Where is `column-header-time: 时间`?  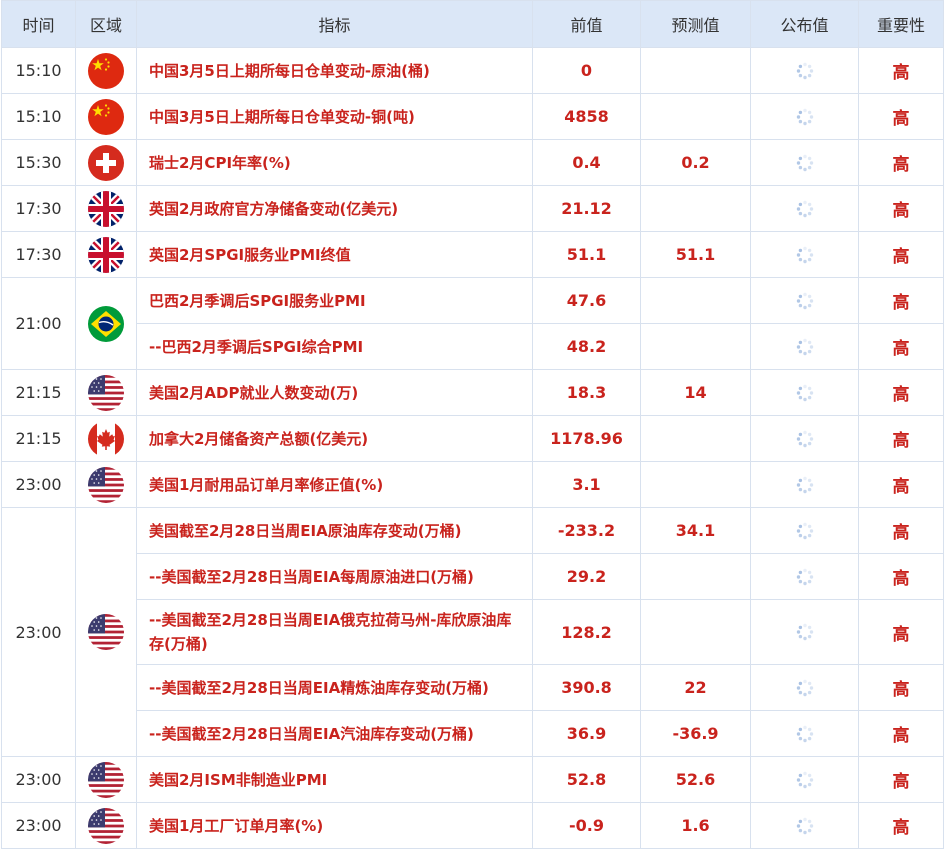 column-header-time: 时间 is located at coordinates (38, 24).